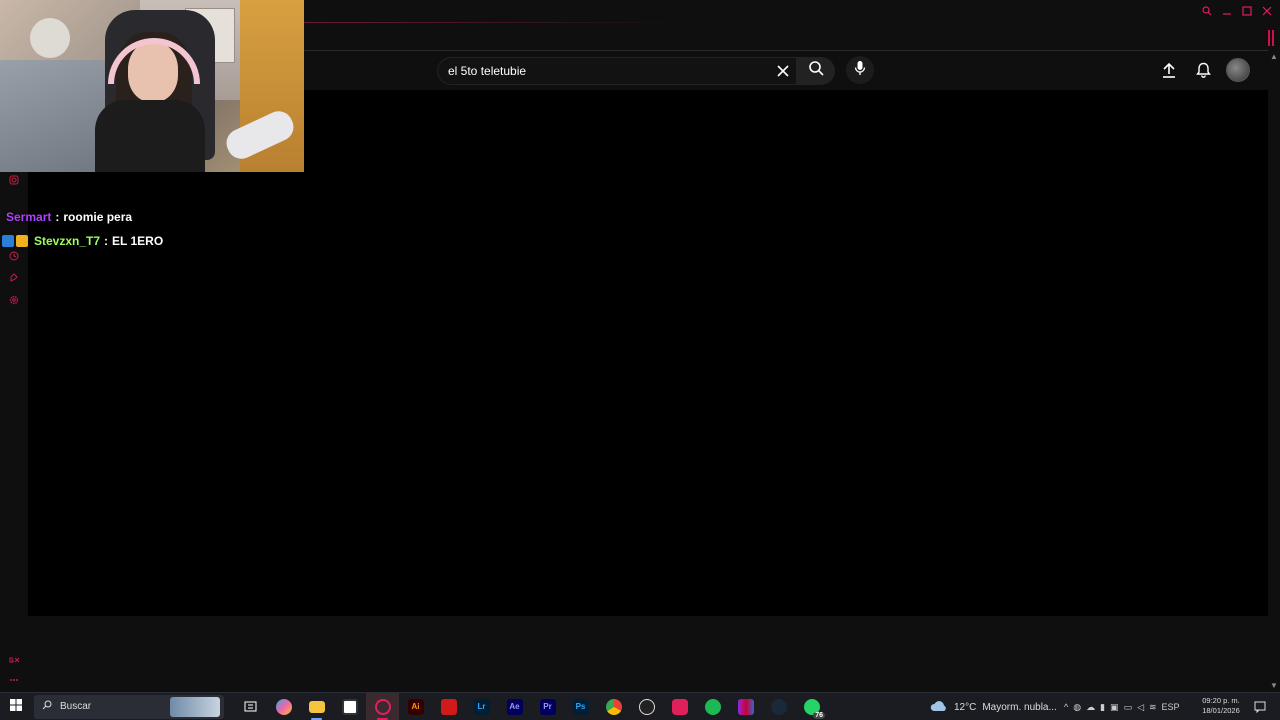 This screenshot has width=1280, height=720. I want to click on obs-icon, so click(646, 706).